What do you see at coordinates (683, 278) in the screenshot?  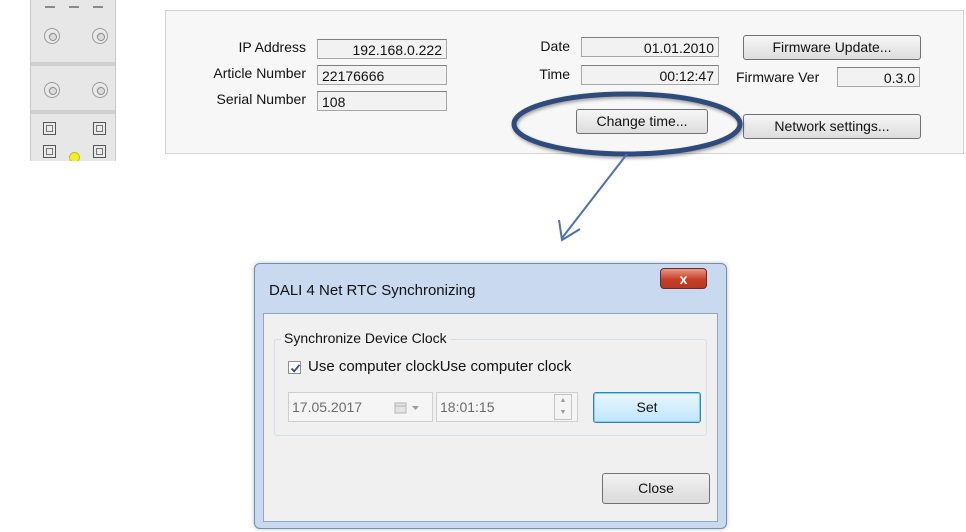 I see `dialog-close-icon: x` at bounding box center [683, 278].